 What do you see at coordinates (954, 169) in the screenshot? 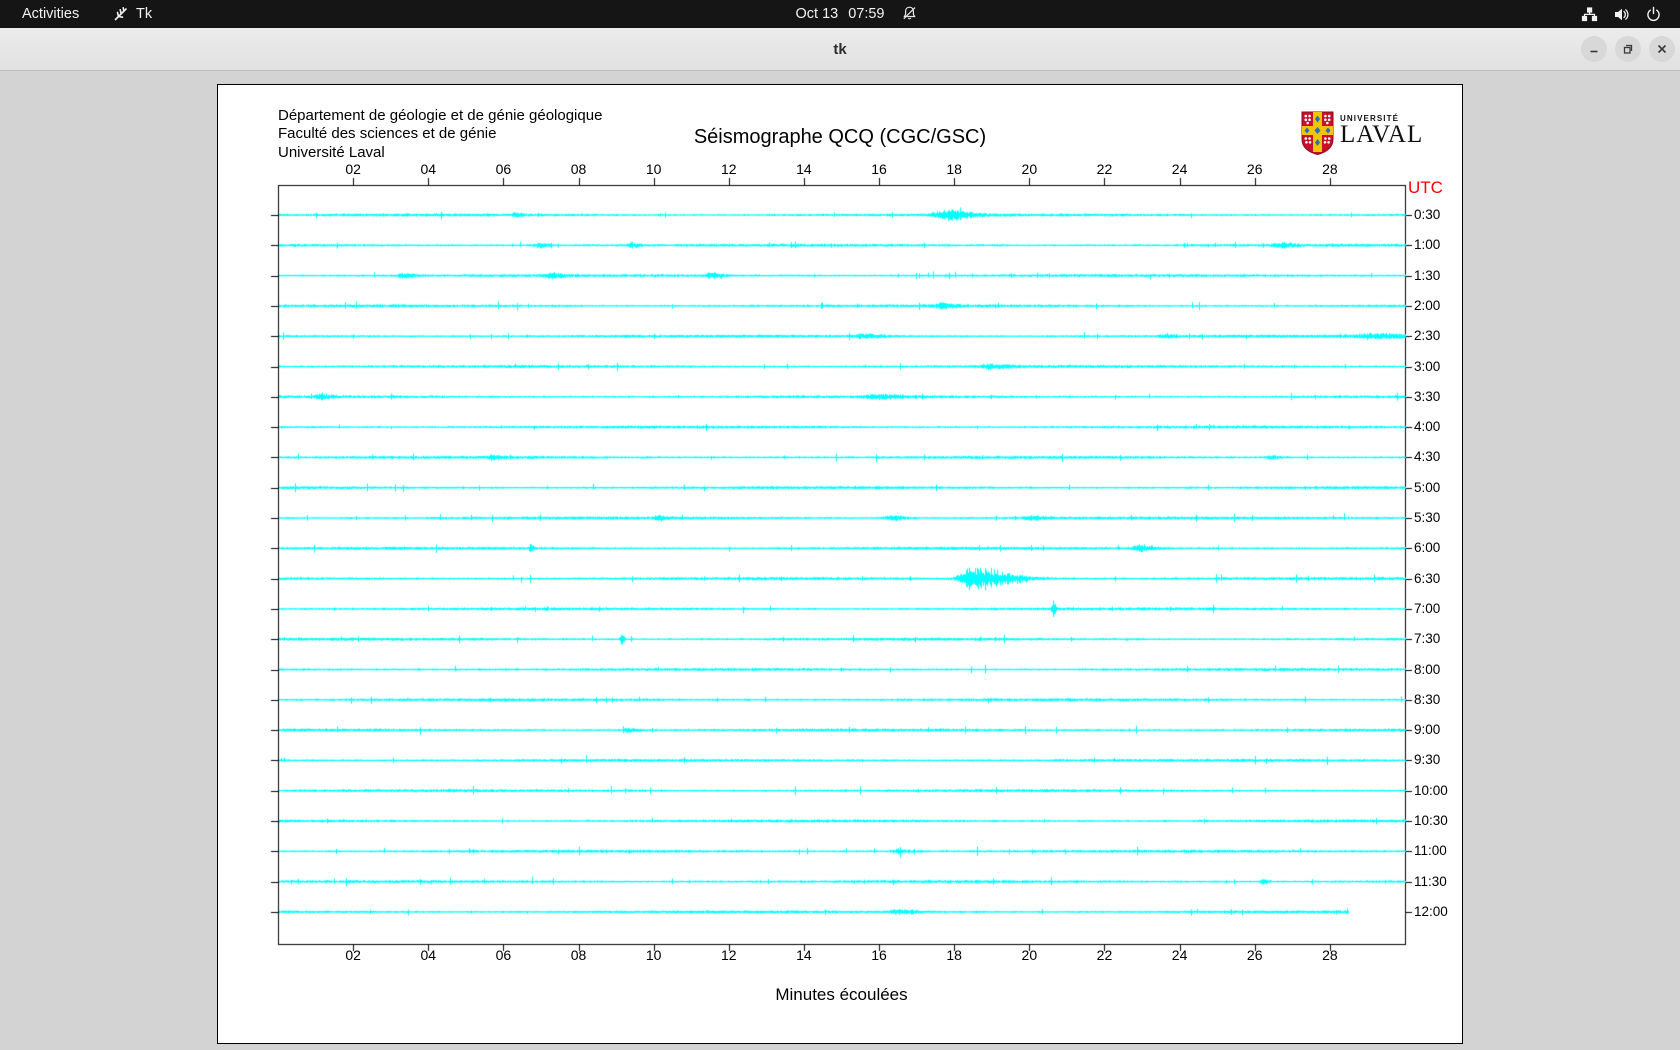
I see `x-tick-label-top: 18` at bounding box center [954, 169].